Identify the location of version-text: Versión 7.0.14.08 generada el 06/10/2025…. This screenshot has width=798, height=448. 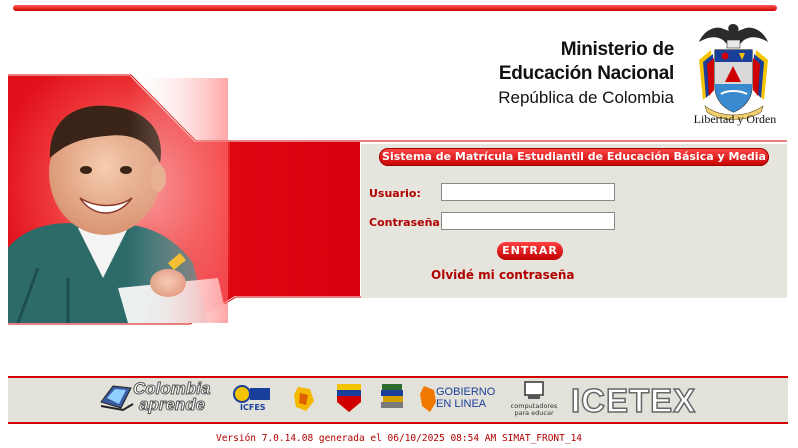
(399, 438).